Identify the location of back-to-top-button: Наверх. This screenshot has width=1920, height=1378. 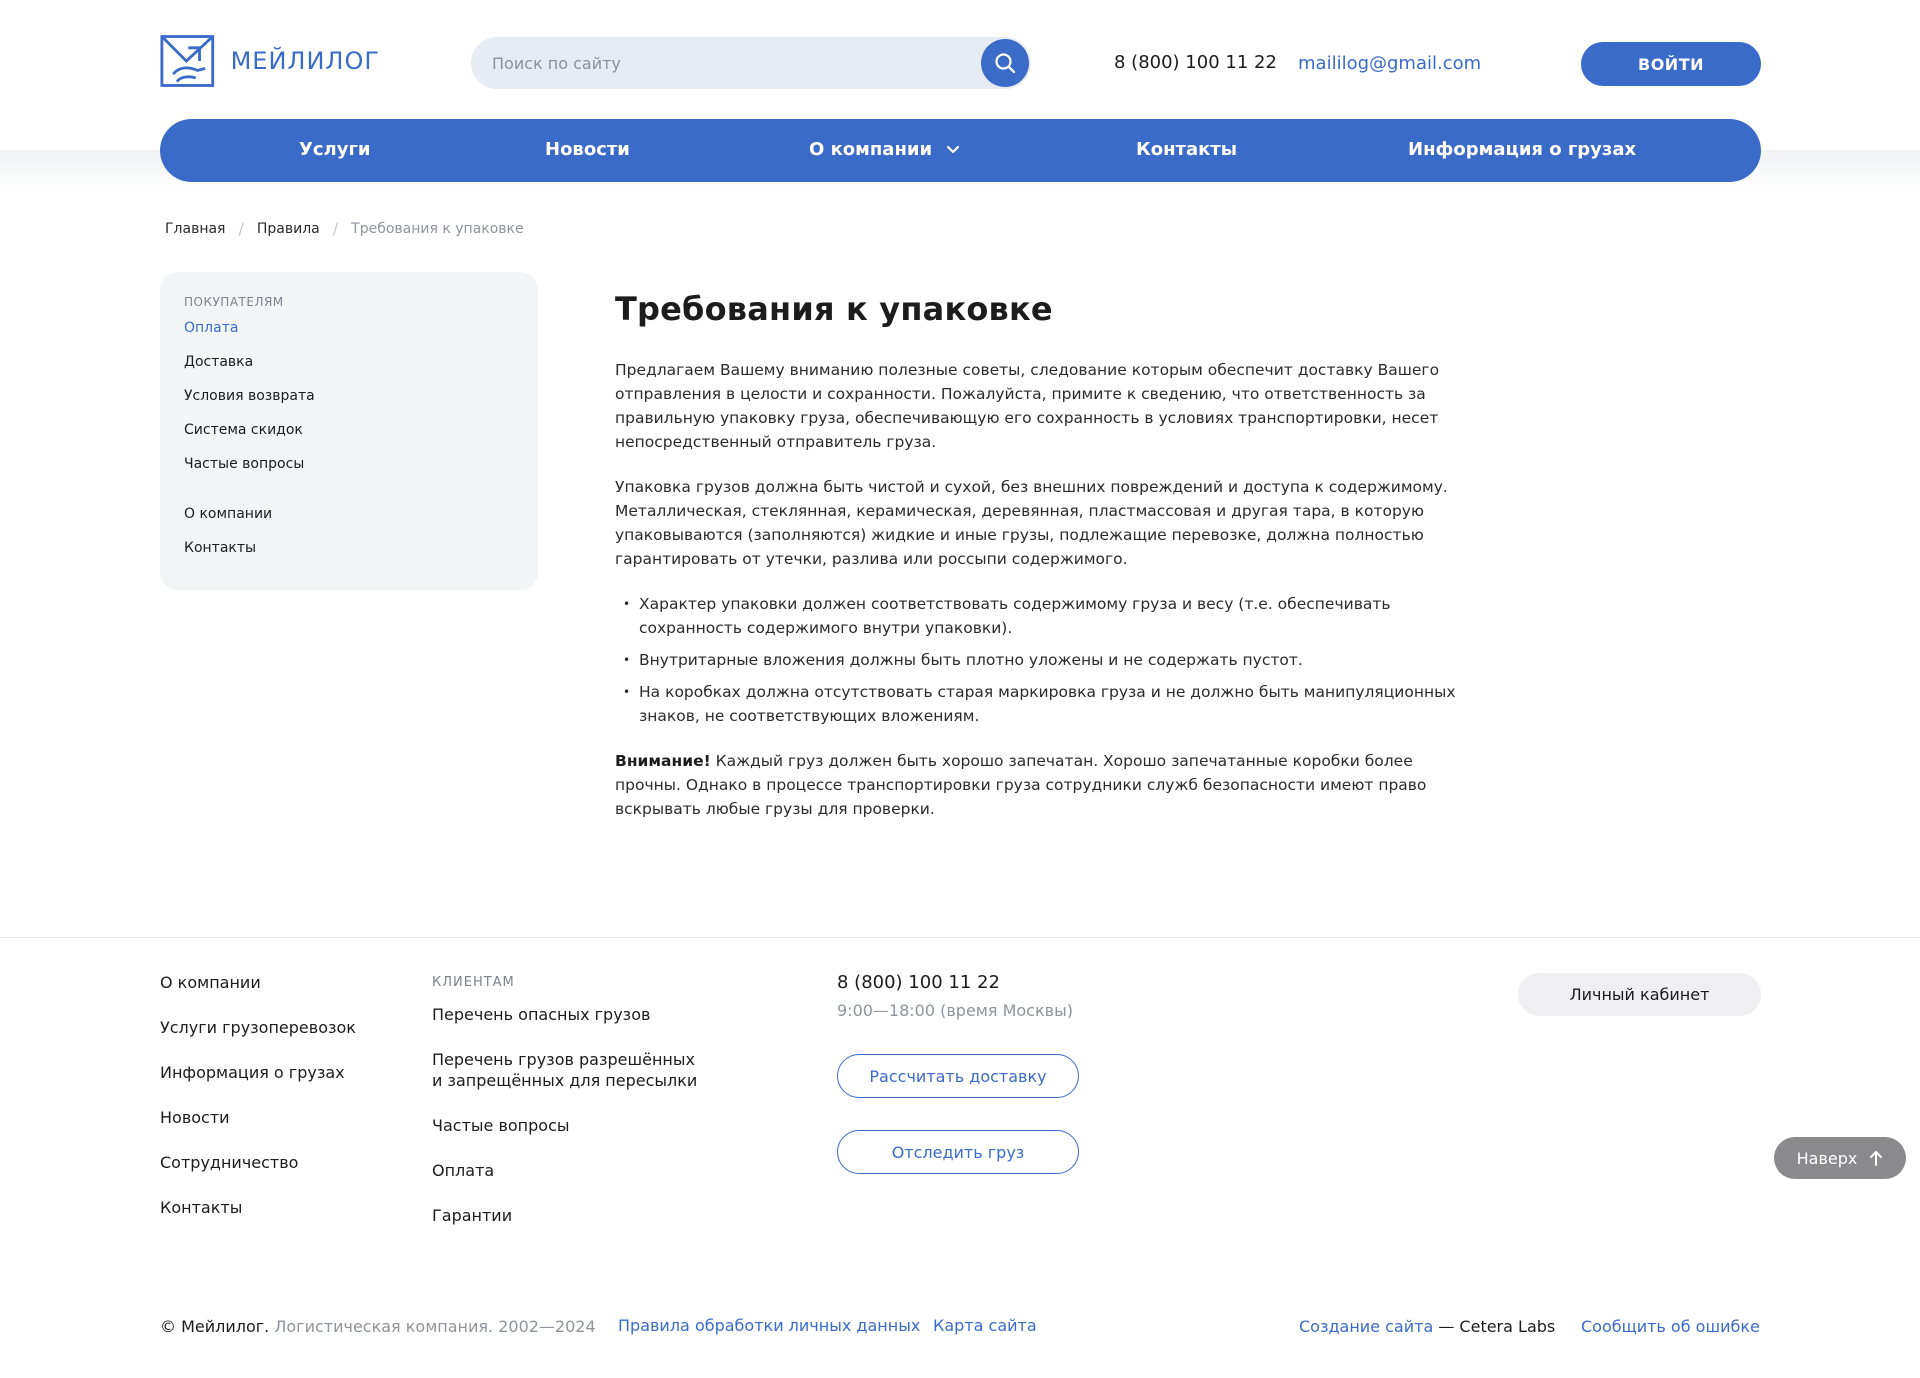
(1840, 1158).